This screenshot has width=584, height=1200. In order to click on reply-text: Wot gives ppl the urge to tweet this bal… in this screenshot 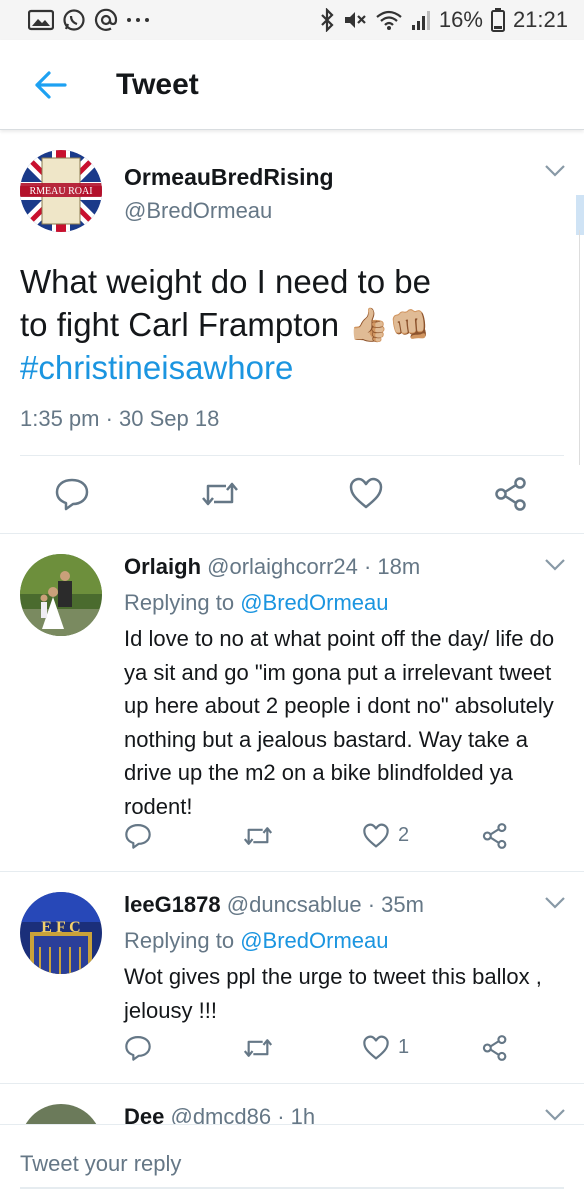, I will do `click(333, 993)`.